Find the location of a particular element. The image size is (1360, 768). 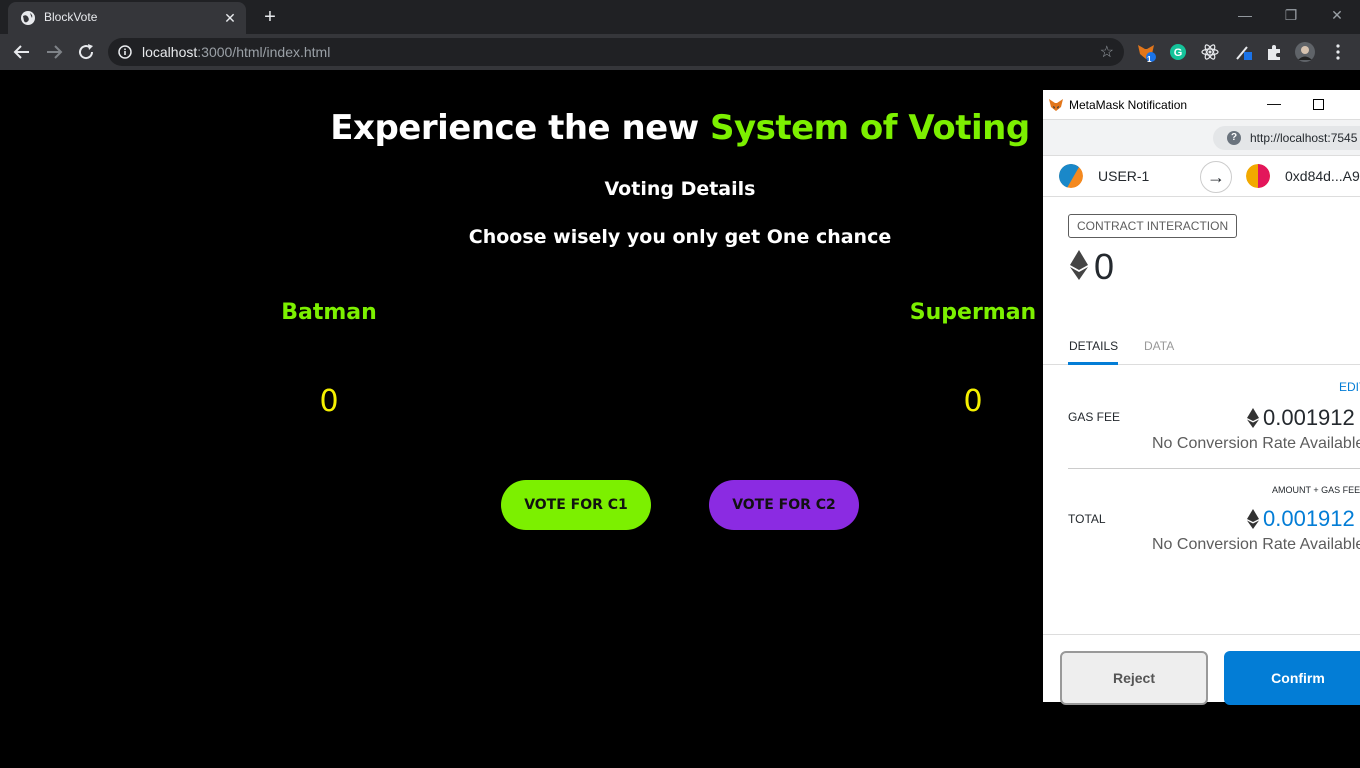

to-account-avatar is located at coordinates (1258, 176).